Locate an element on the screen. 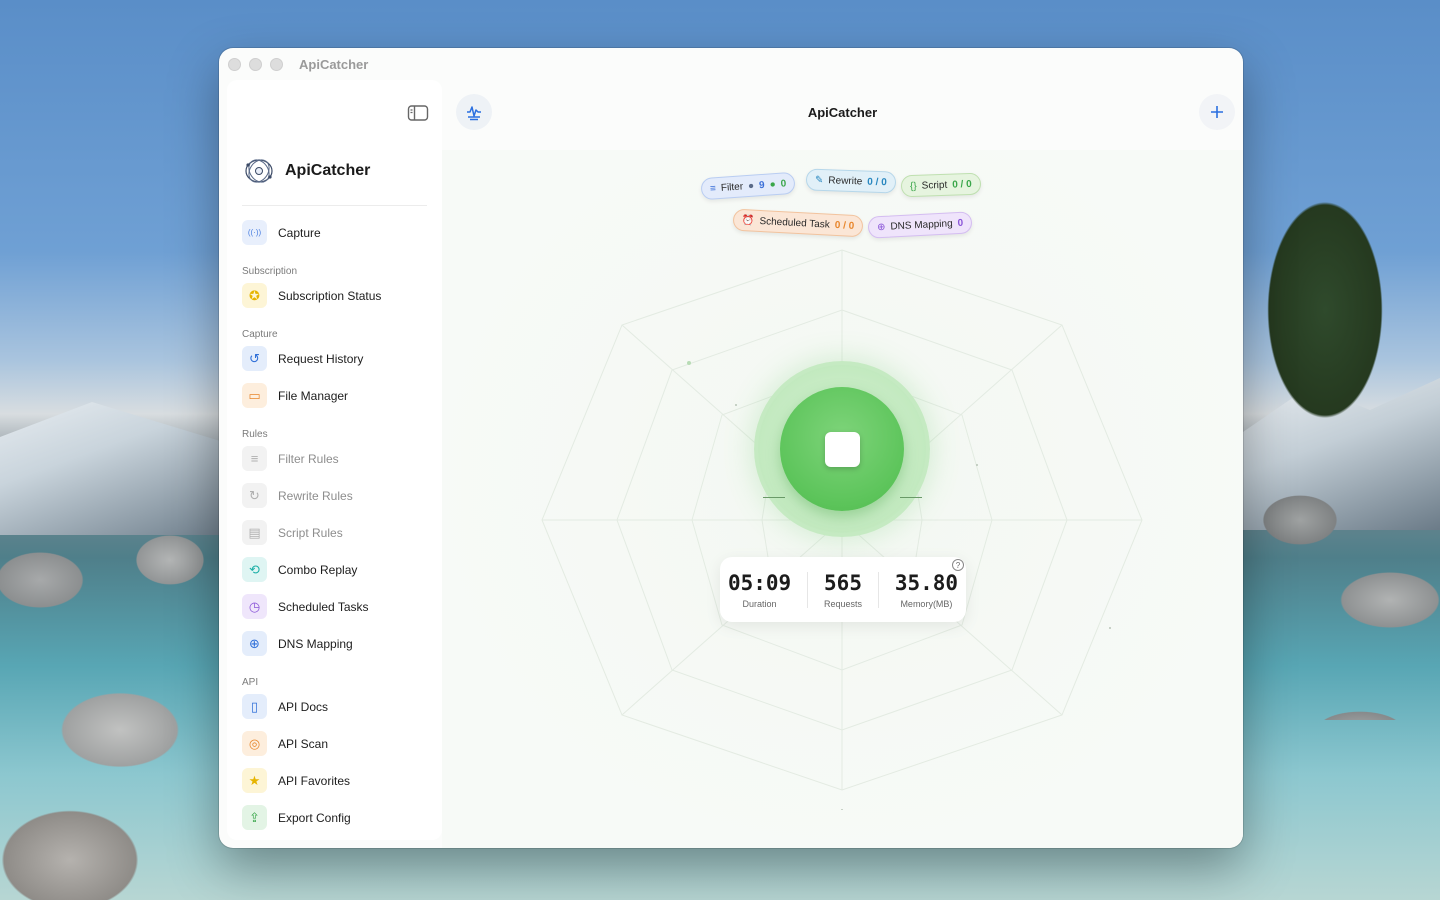 This screenshot has height=900, width=1440. sidebar-item-label: File Manager is located at coordinates (313, 395).